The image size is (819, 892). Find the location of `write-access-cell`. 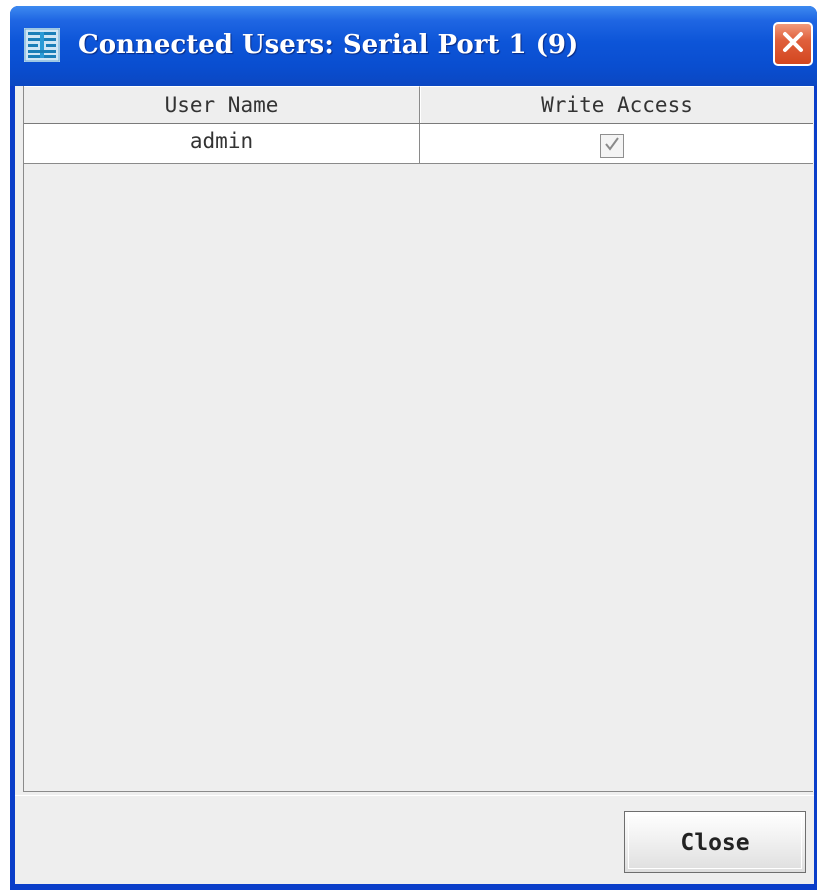

write-access-cell is located at coordinates (616, 143).